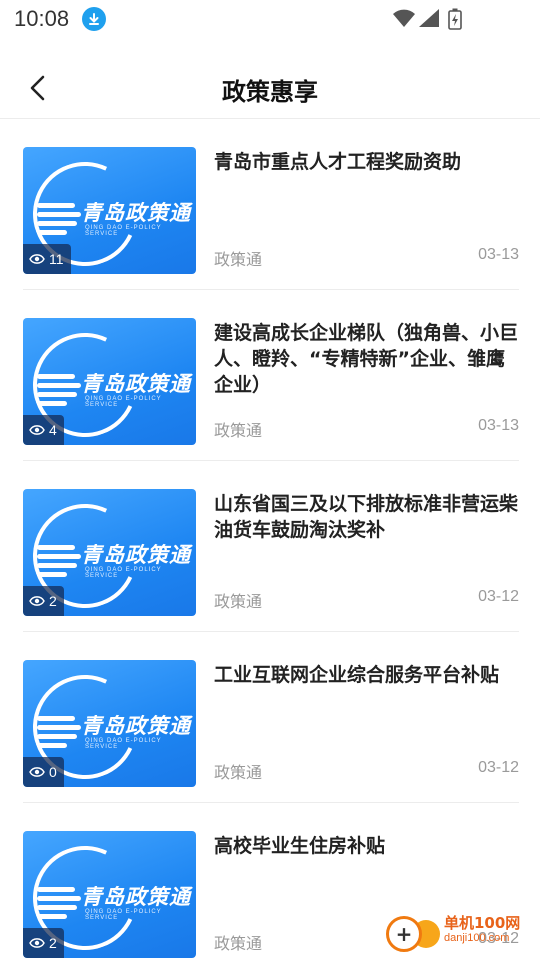 The height and width of the screenshot is (974, 540). I want to click on view-count-badge: 0, so click(43, 772).